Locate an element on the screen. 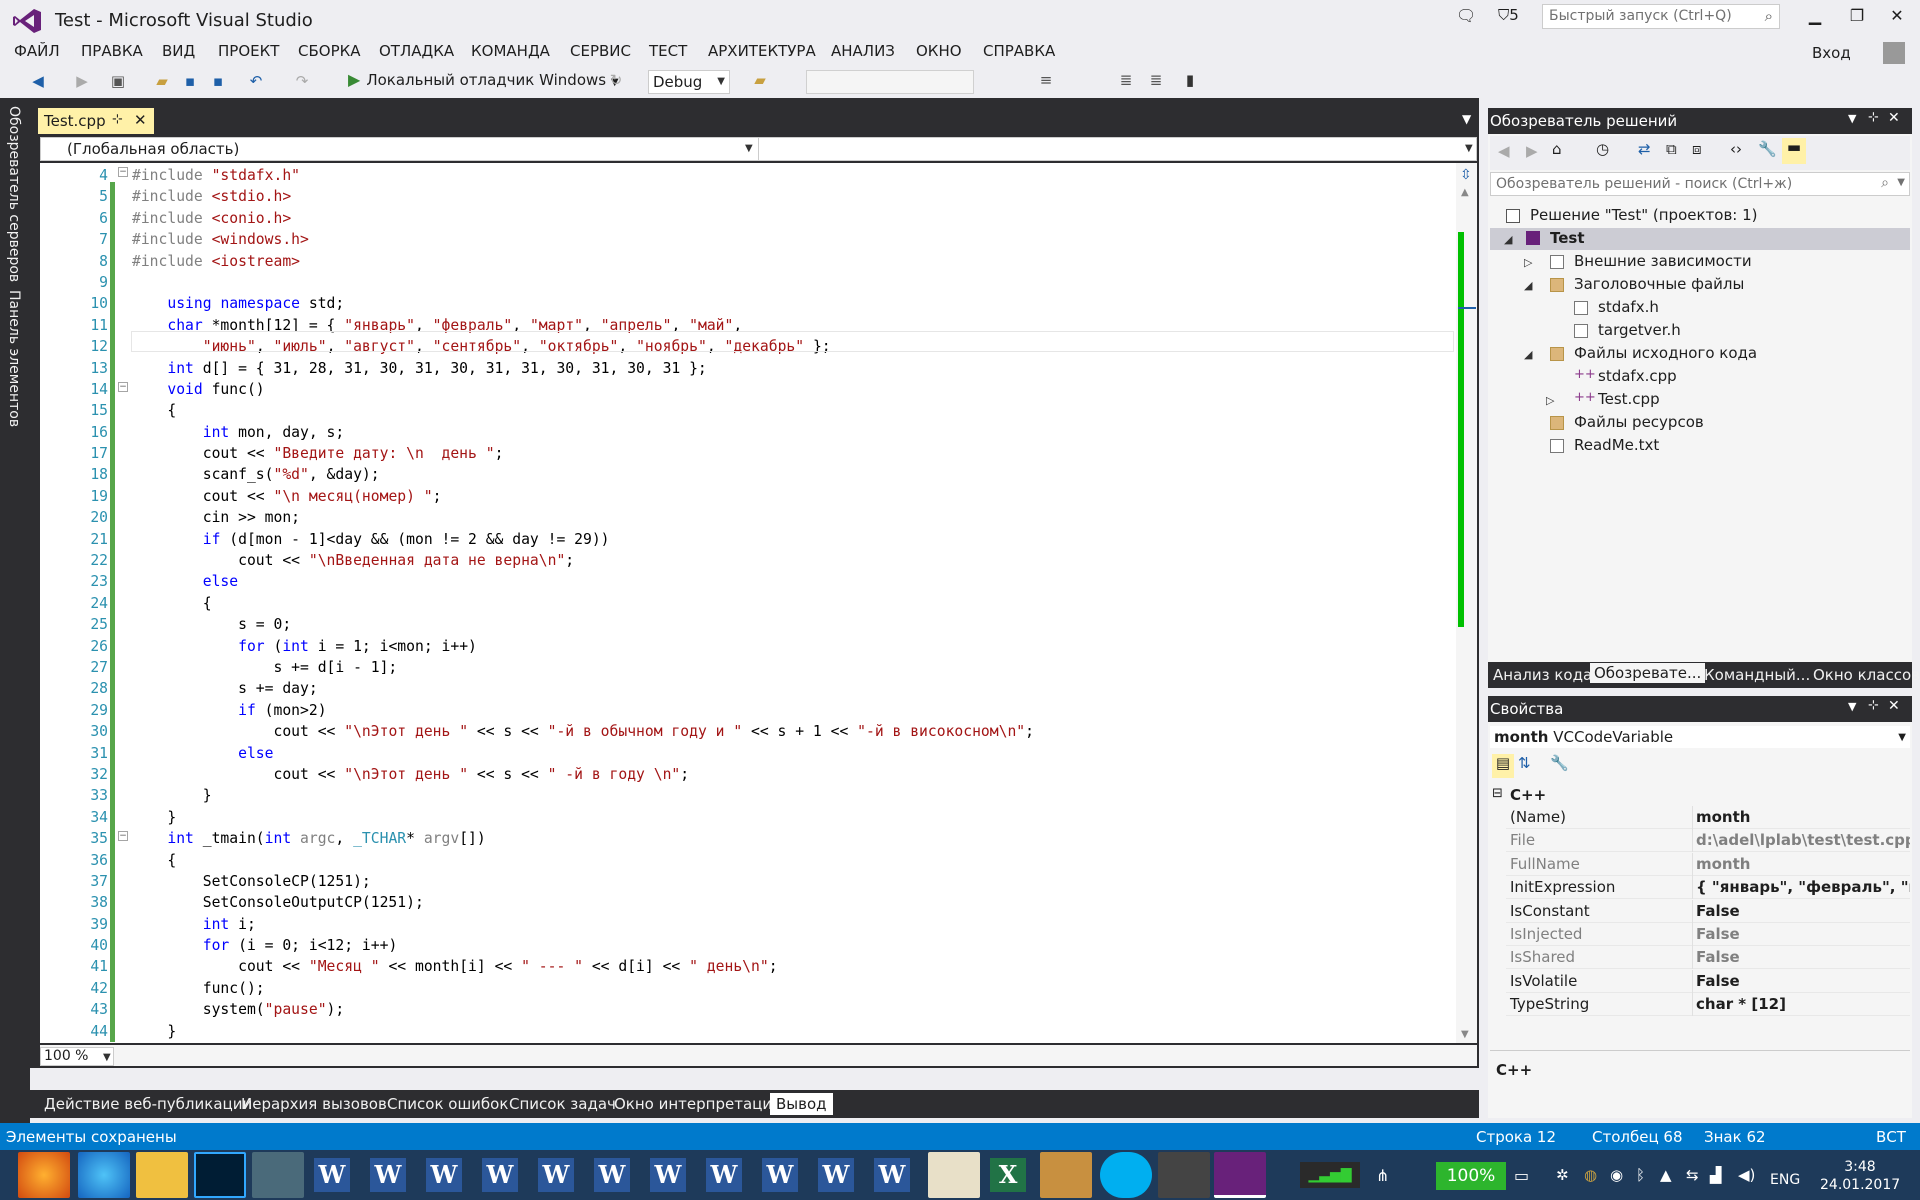 This screenshot has width=1920, height=1200. menu-file: ФАЙЛ is located at coordinates (37, 51).